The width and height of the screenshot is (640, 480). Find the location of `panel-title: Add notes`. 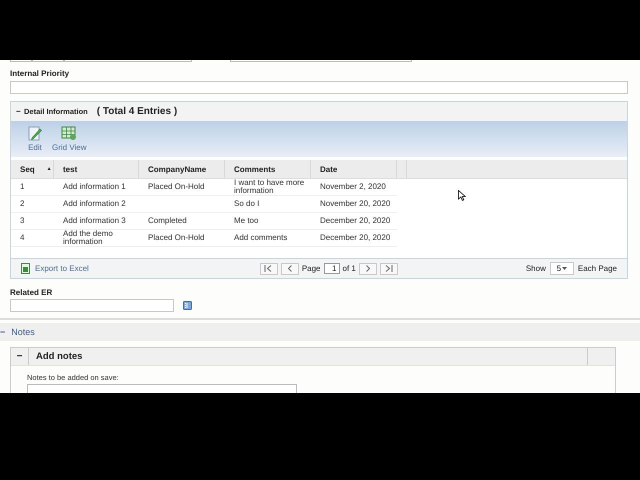

panel-title: Add notes is located at coordinates (59, 356).